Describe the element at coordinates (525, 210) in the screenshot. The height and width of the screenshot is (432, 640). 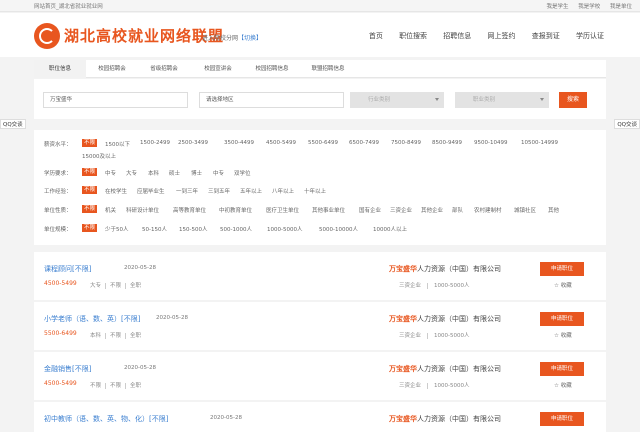
I see `filter-option: 城镇社区` at that location.